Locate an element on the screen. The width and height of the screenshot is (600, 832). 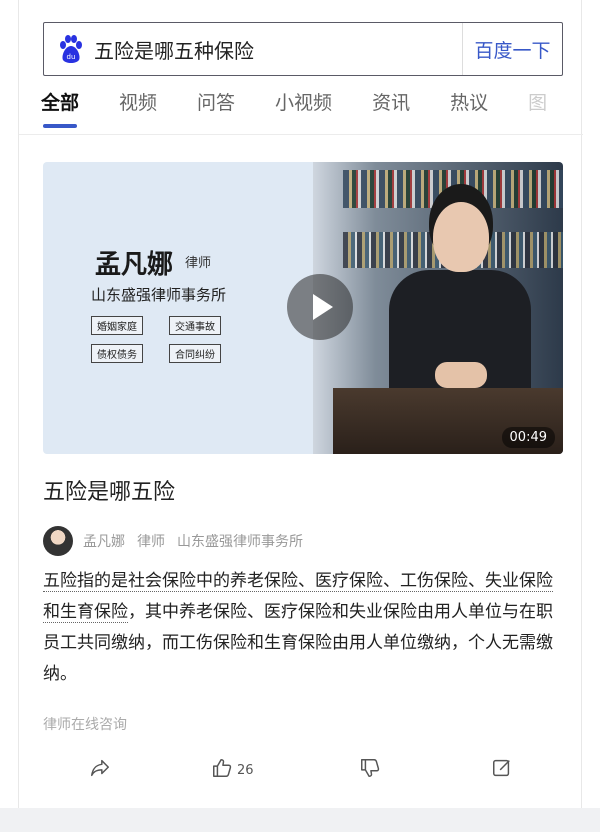
tabs-divider is located at coordinates (301, 134).